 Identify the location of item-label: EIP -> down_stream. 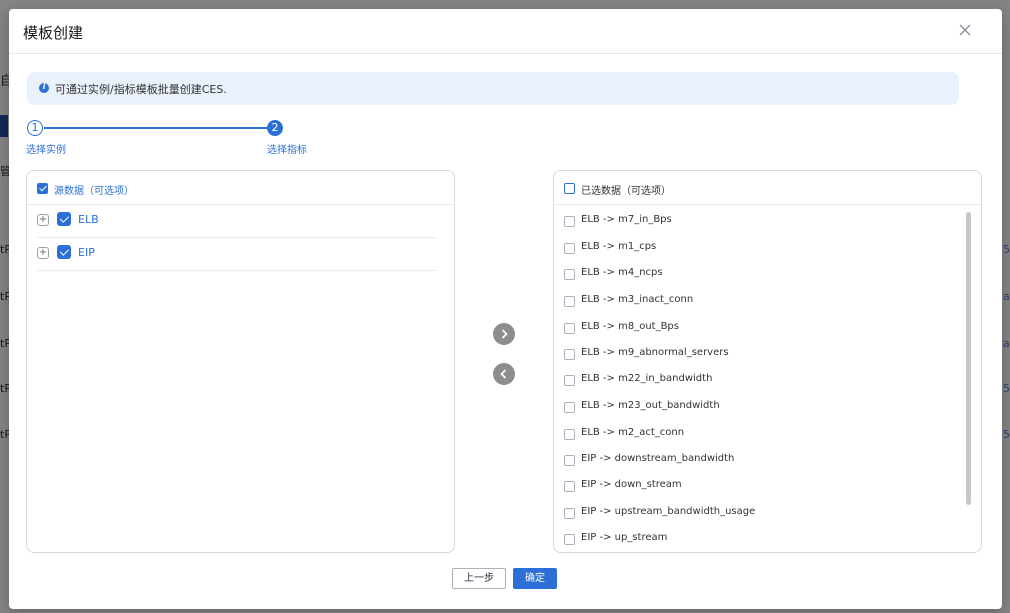
(631, 484).